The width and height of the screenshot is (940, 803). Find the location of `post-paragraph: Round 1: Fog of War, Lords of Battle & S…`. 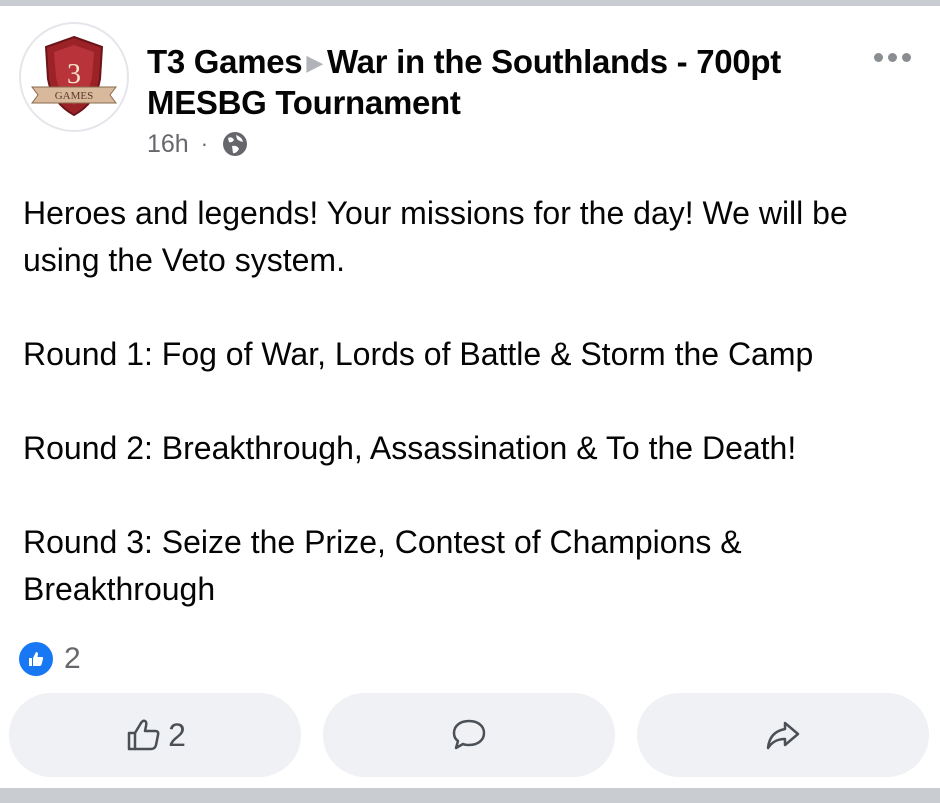

post-paragraph: Round 1: Fog of War, Lords of Battle & S… is located at coordinates (418, 354).